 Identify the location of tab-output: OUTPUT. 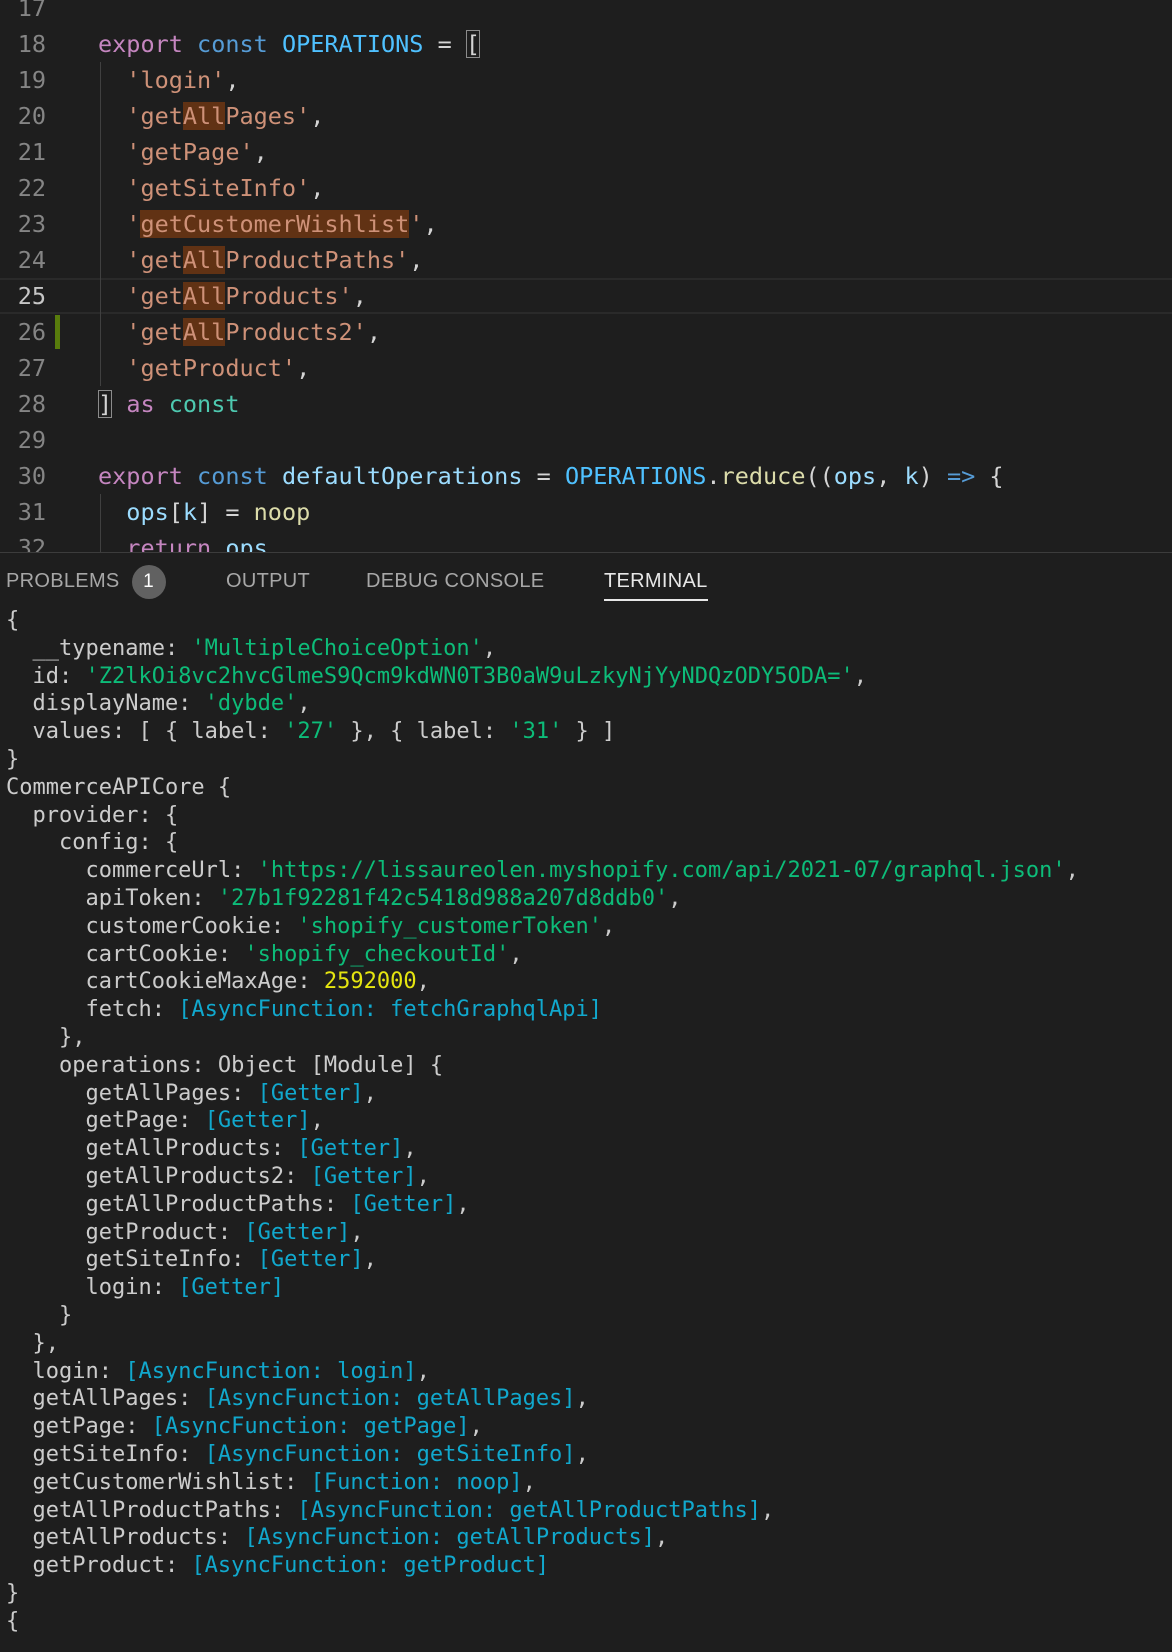
(268, 581).